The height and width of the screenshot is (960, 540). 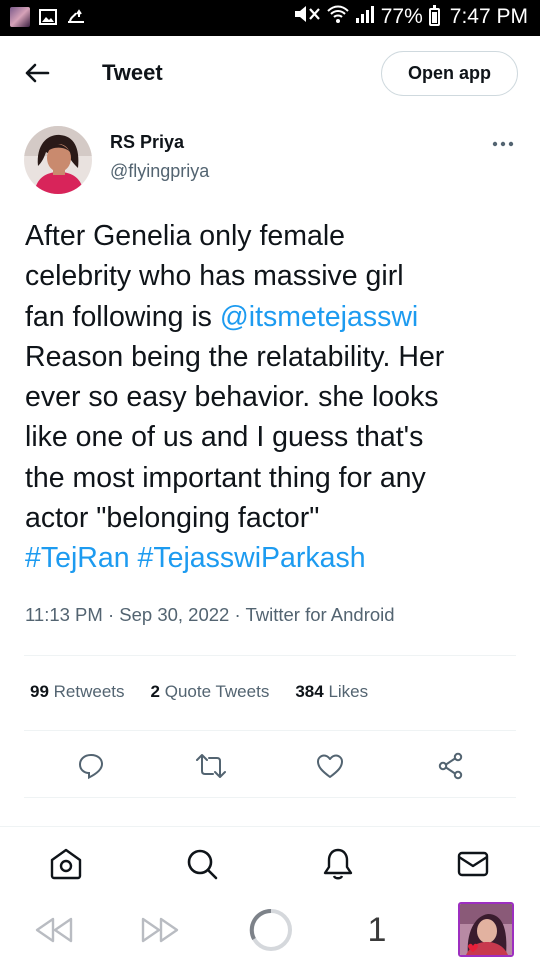 I want to click on browser-toolbar: 1, so click(x=270, y=929).